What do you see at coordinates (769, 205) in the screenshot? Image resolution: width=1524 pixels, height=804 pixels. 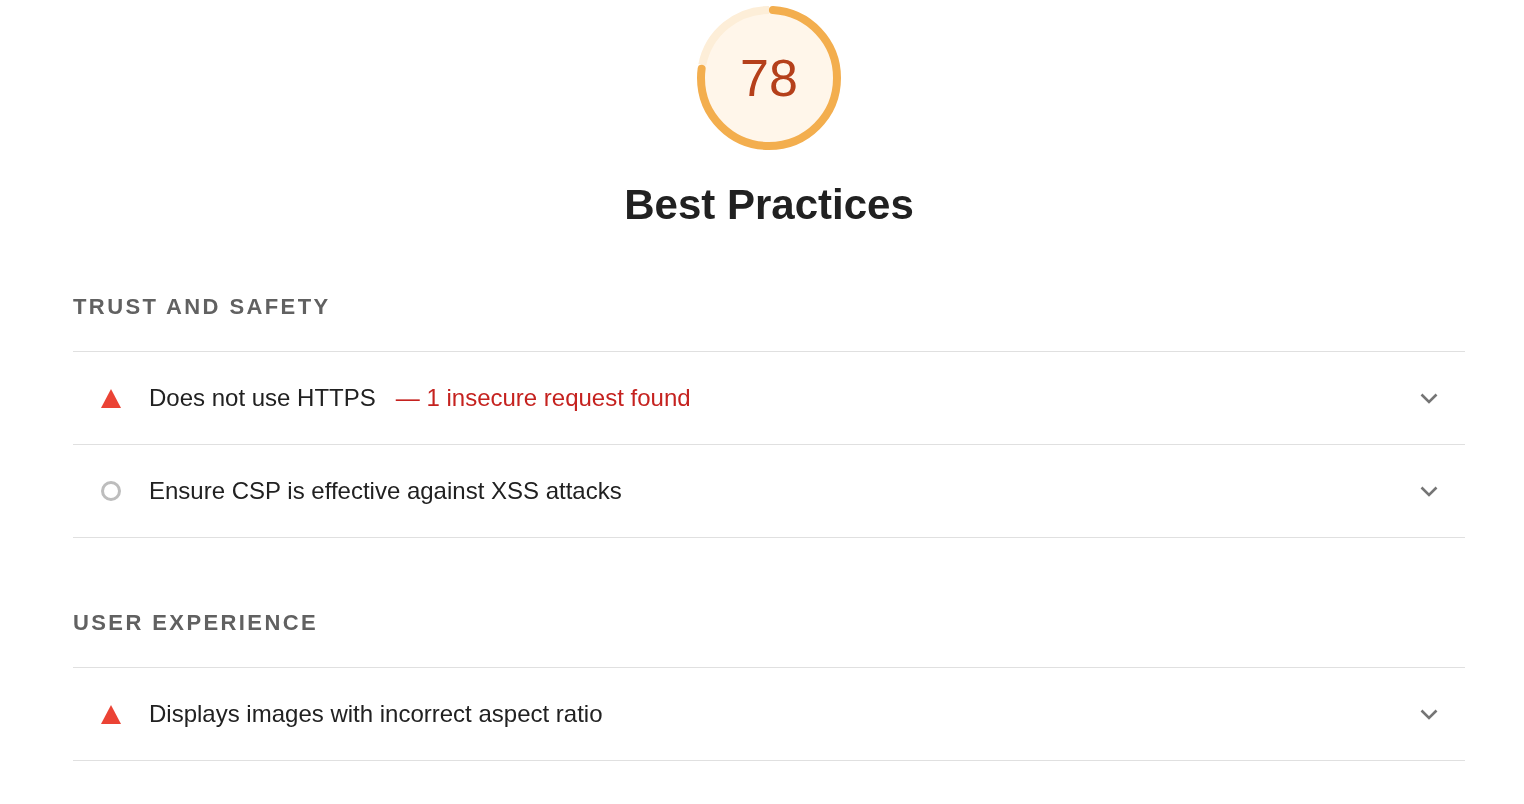 I see `category-title: Best Practices` at bounding box center [769, 205].